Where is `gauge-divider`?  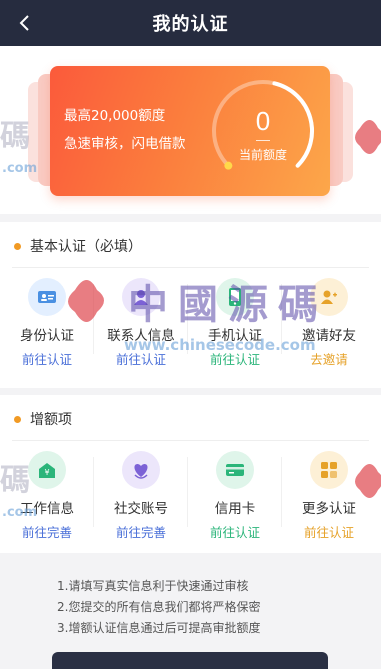
gauge-divider is located at coordinates (263, 140).